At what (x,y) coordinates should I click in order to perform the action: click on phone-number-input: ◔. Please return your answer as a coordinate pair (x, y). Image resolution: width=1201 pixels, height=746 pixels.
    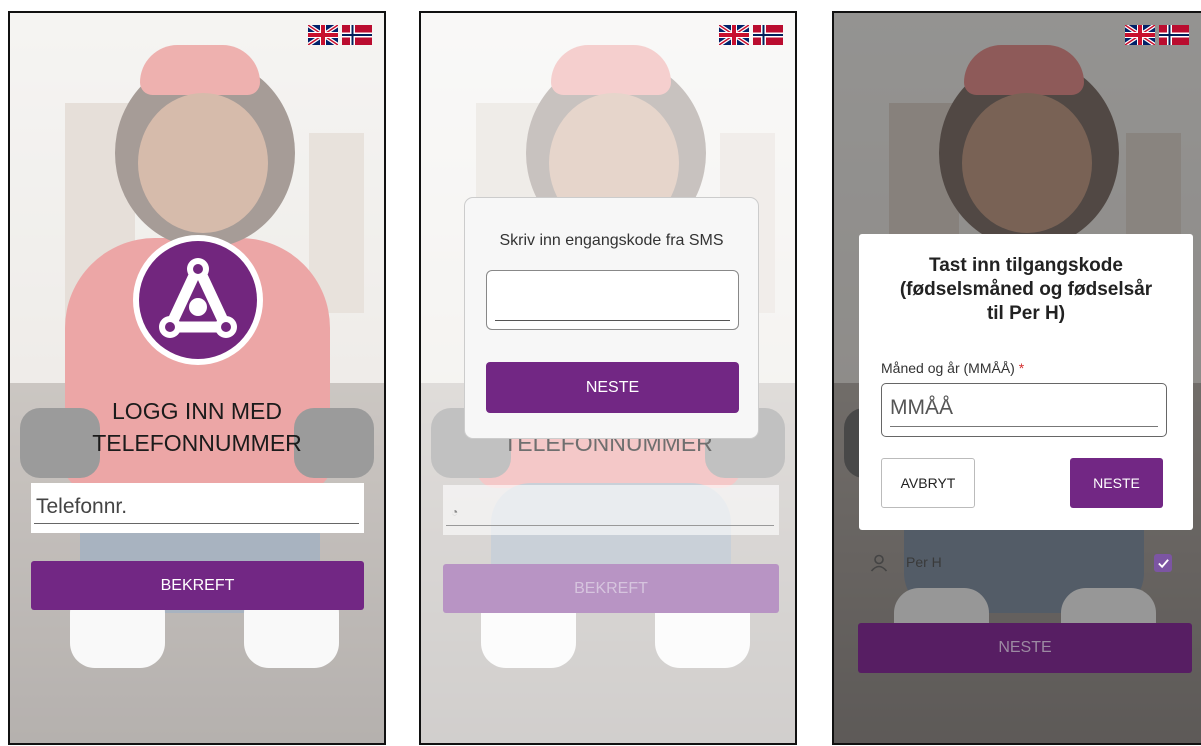
    Looking at the image, I should click on (611, 510).